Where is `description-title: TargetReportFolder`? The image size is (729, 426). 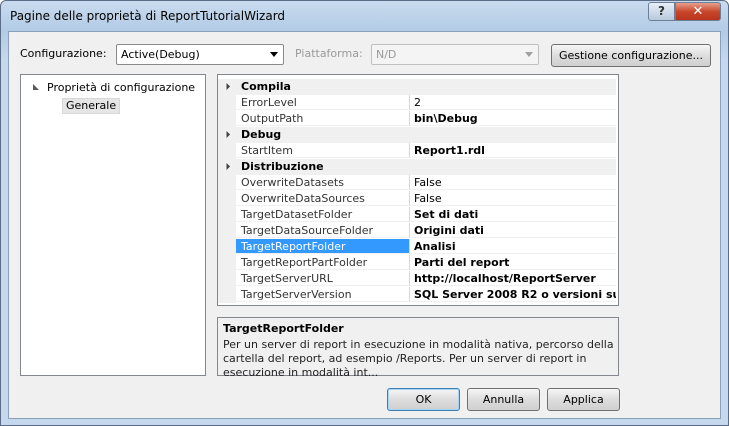
description-title: TargetReportFolder is located at coordinates (283, 328).